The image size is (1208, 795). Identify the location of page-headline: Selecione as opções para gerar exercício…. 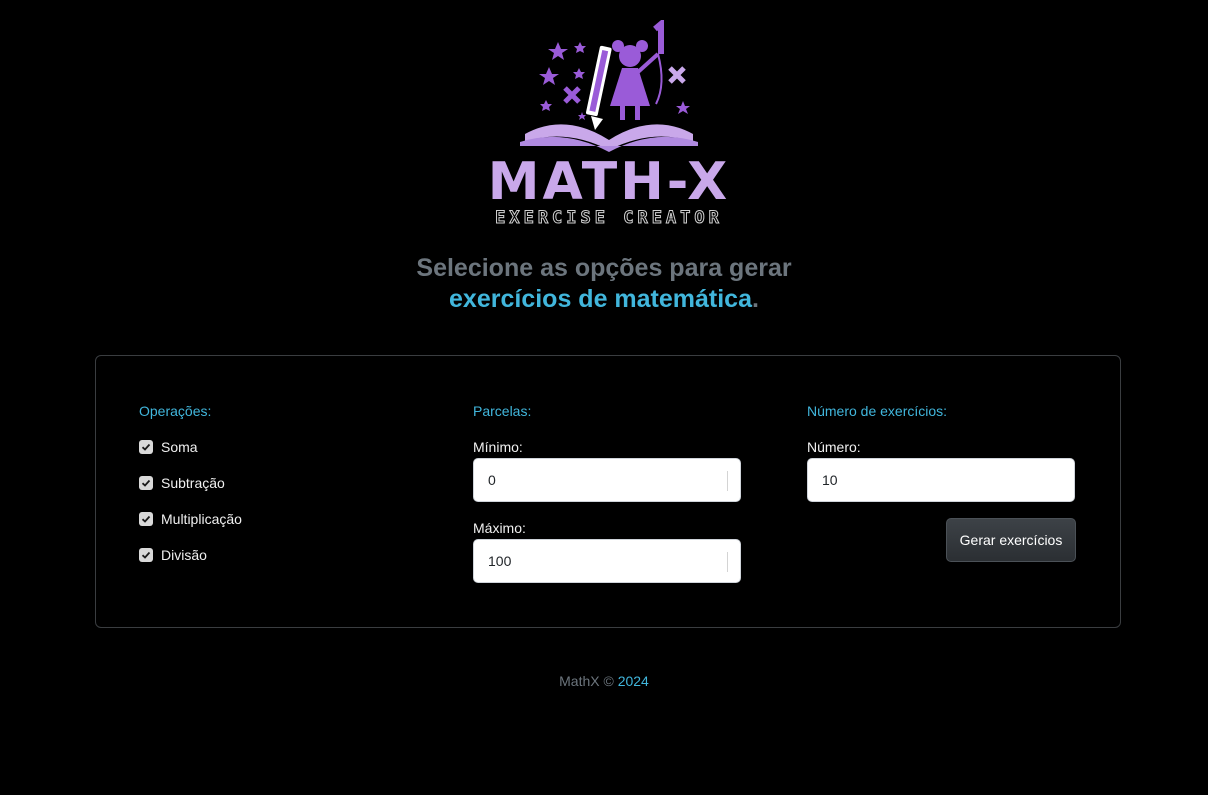
(604, 284).